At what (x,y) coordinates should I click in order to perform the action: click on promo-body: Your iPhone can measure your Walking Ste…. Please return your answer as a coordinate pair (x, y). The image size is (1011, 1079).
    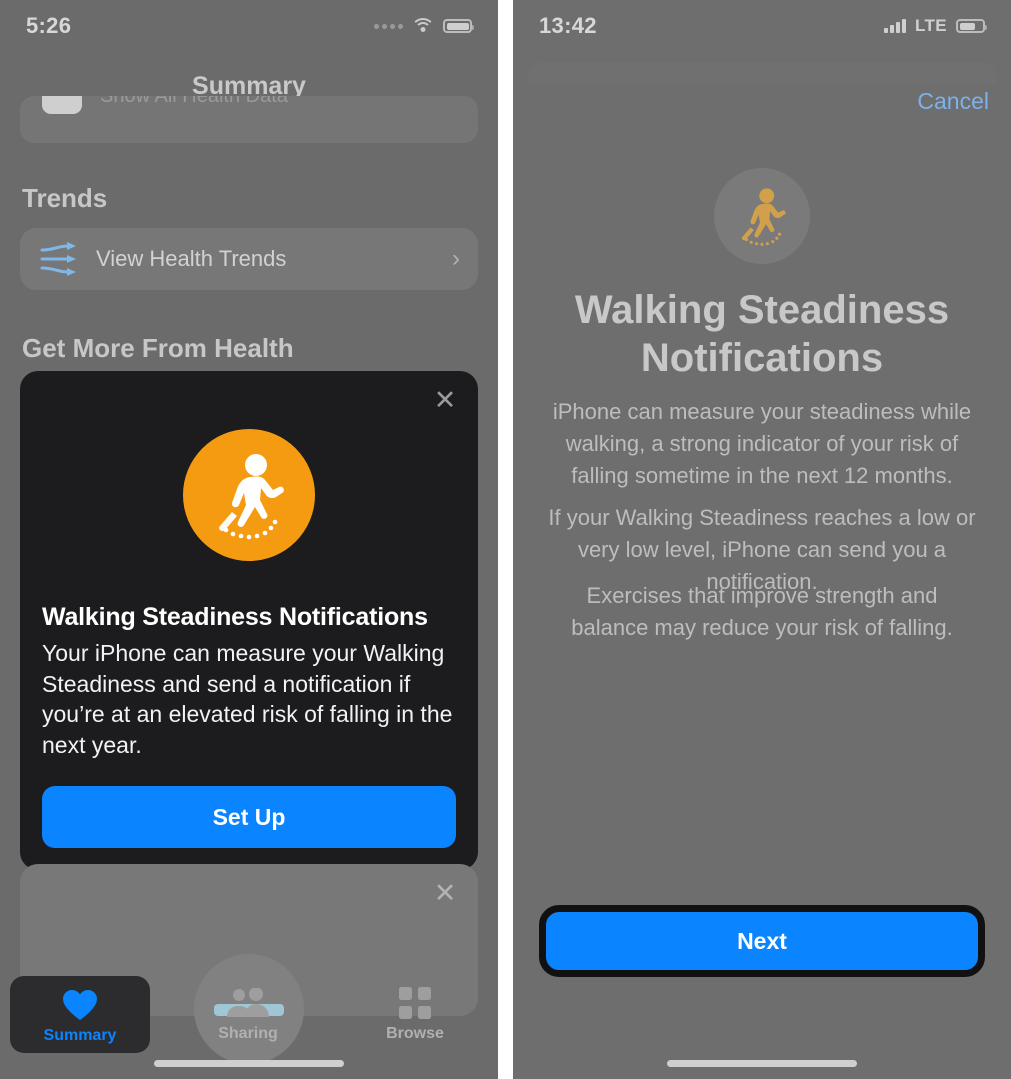
    Looking at the image, I should click on (247, 699).